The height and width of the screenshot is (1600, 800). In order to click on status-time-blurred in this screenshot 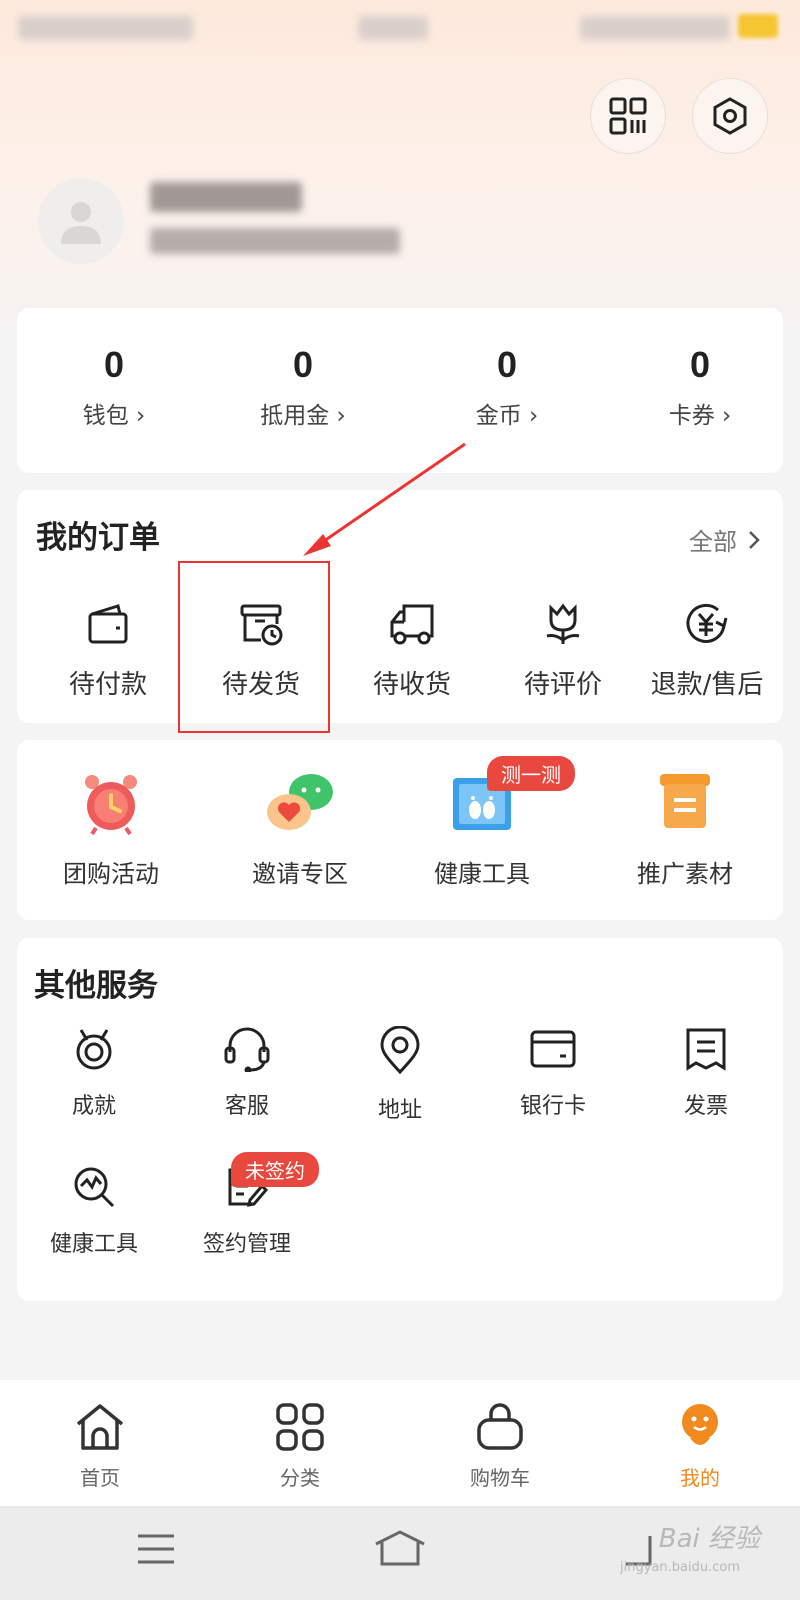, I will do `click(393, 28)`.